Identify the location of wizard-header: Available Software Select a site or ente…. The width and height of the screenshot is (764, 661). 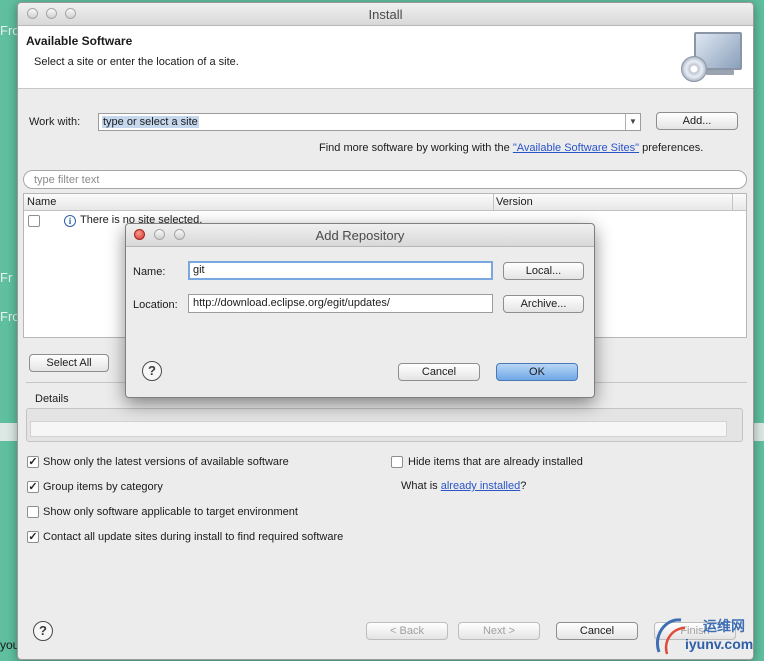
(385, 57).